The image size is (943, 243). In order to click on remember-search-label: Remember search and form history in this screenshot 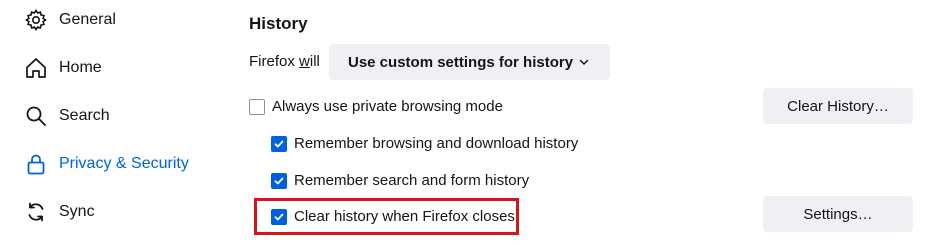, I will do `click(412, 180)`.